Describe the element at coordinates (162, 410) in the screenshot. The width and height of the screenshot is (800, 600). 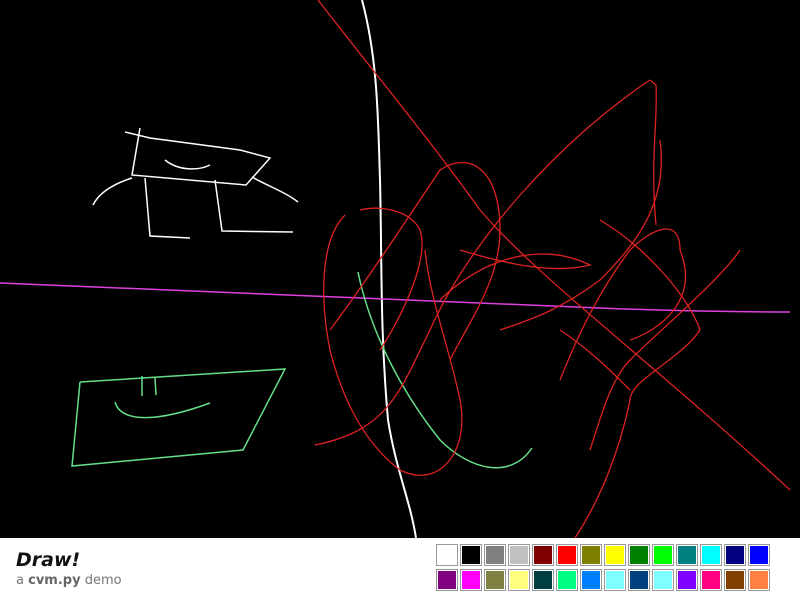
I see `green-smile` at that location.